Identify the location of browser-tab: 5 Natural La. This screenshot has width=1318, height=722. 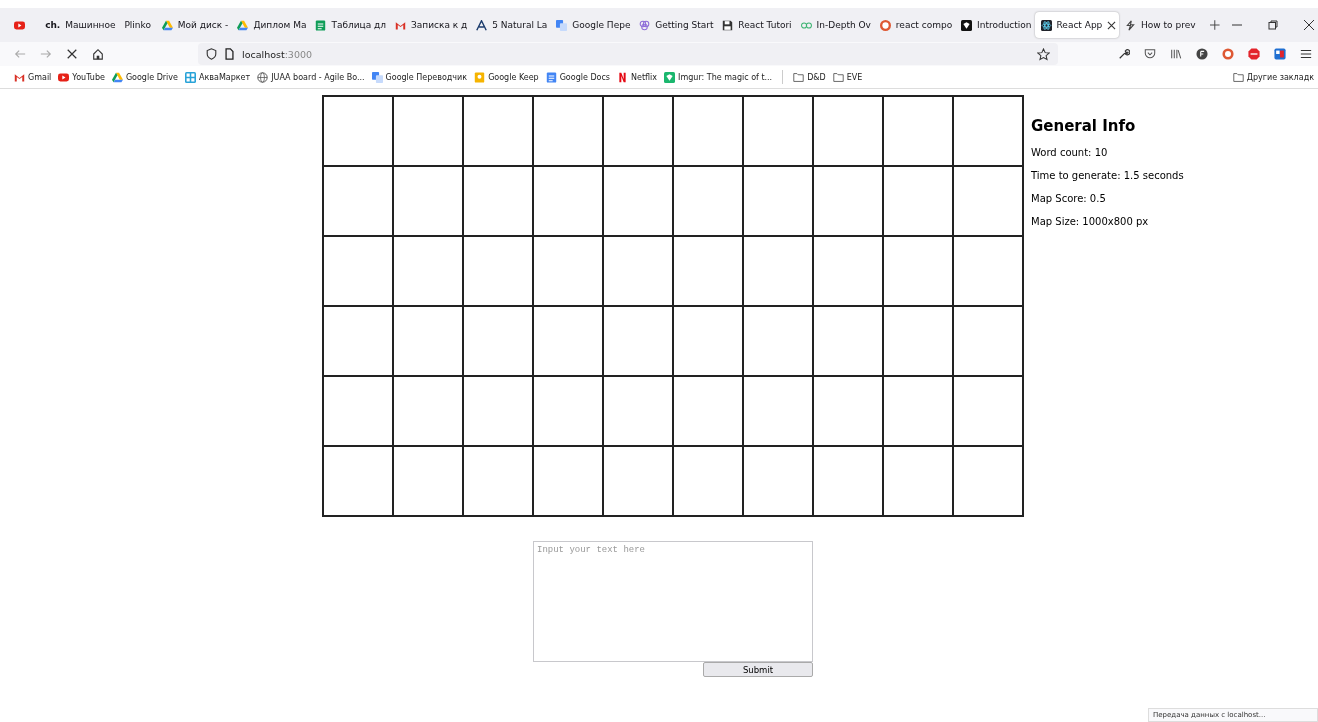
(510, 25).